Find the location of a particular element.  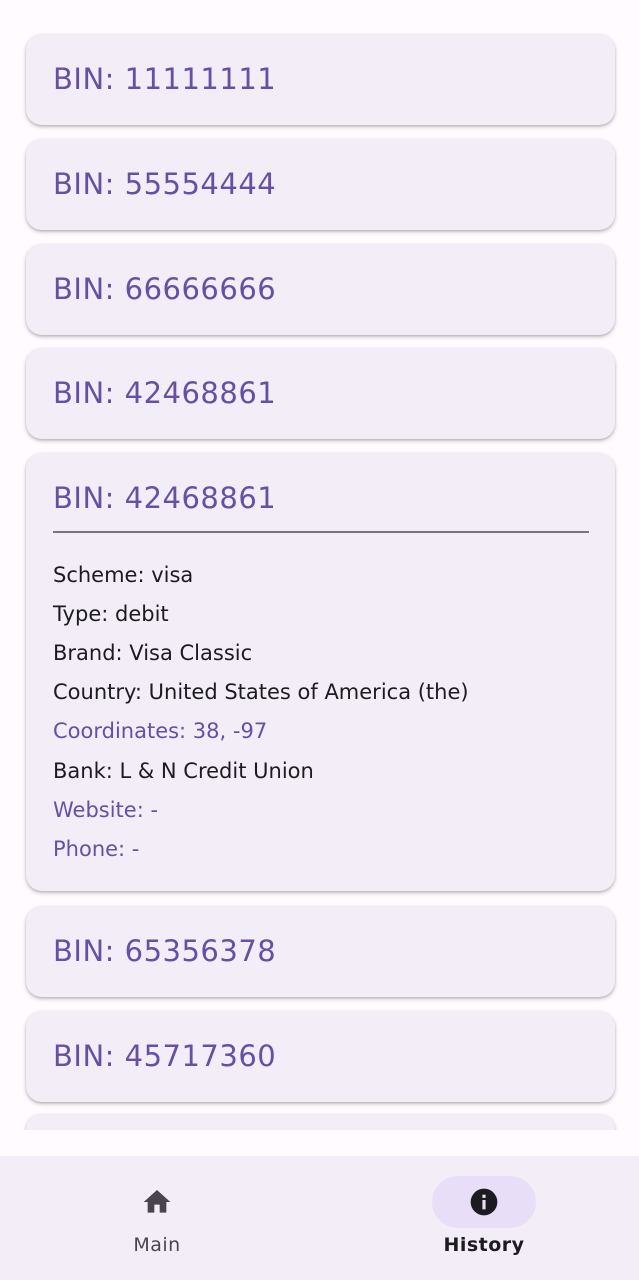

nav-label-history: History is located at coordinates (484, 1245).